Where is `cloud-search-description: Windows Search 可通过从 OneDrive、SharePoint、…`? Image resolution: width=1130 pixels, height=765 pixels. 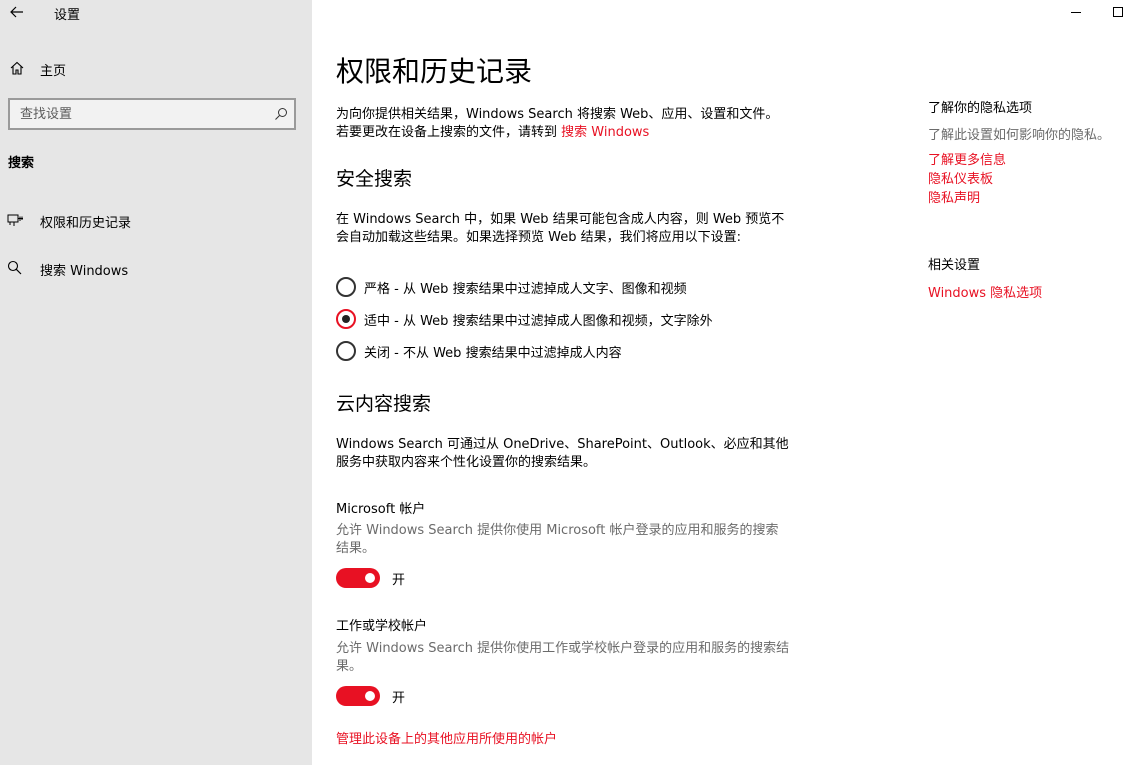
cloud-search-description: Windows Search 可通过从 OneDrive、SharePoint、… is located at coordinates (562, 453).